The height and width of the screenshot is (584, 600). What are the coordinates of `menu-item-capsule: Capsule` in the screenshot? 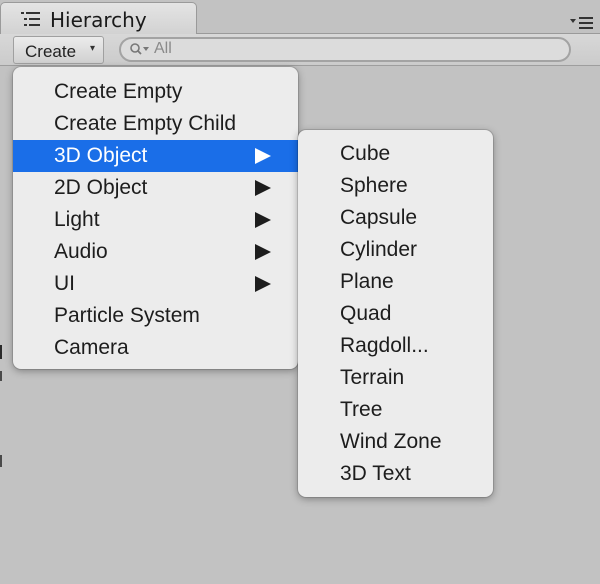 It's located at (395, 218).